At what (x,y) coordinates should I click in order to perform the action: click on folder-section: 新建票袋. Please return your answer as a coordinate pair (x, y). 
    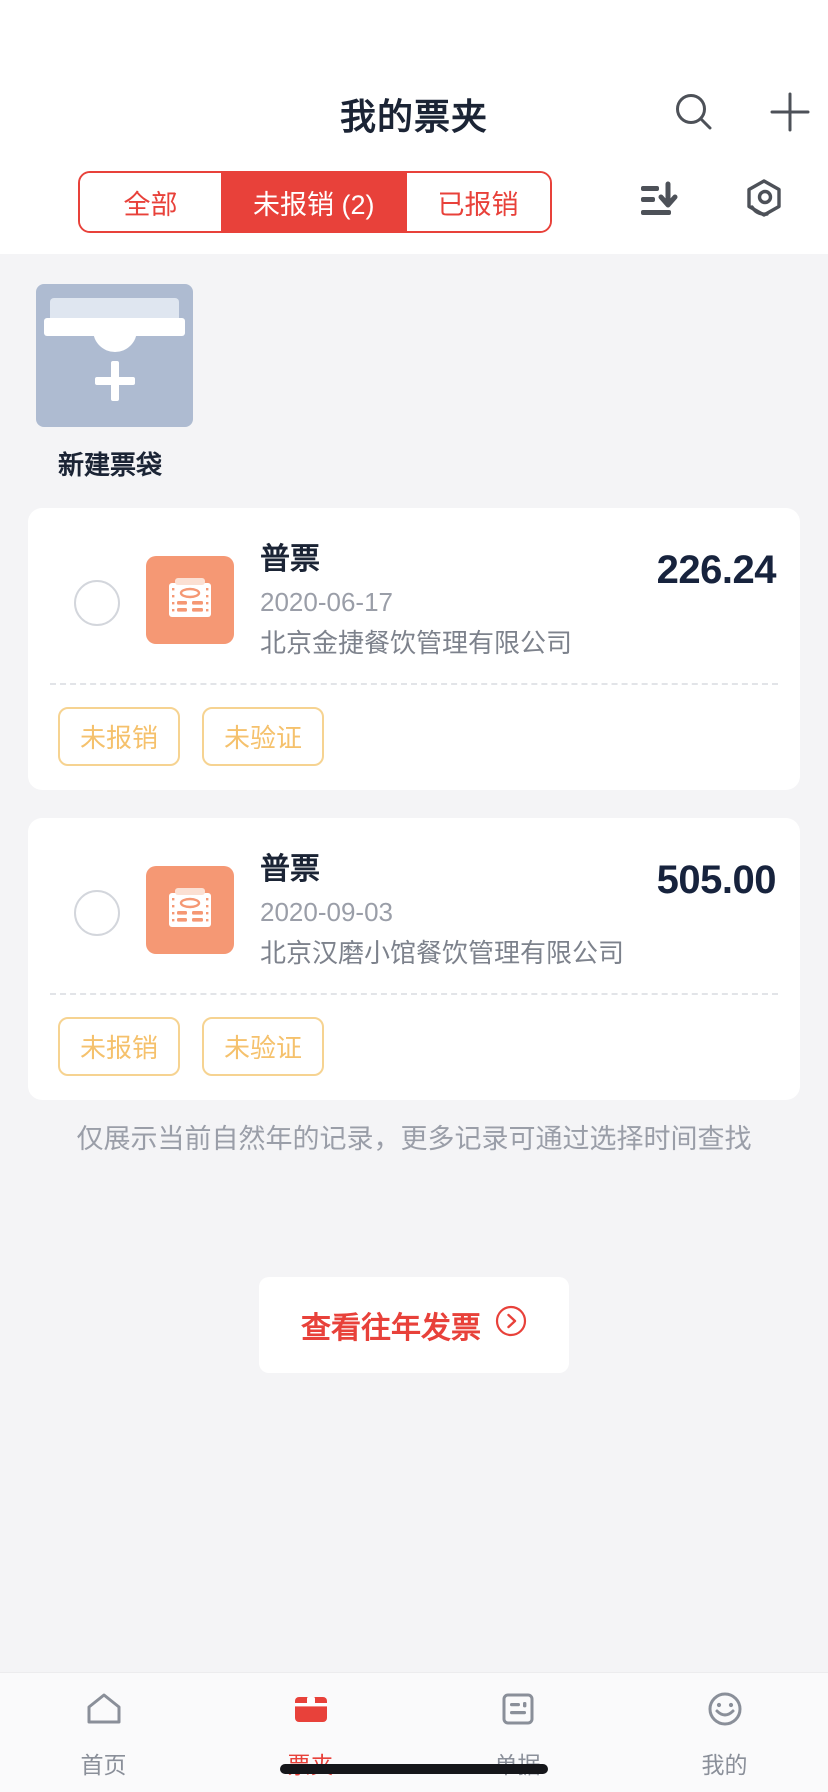
    Looking at the image, I should click on (414, 368).